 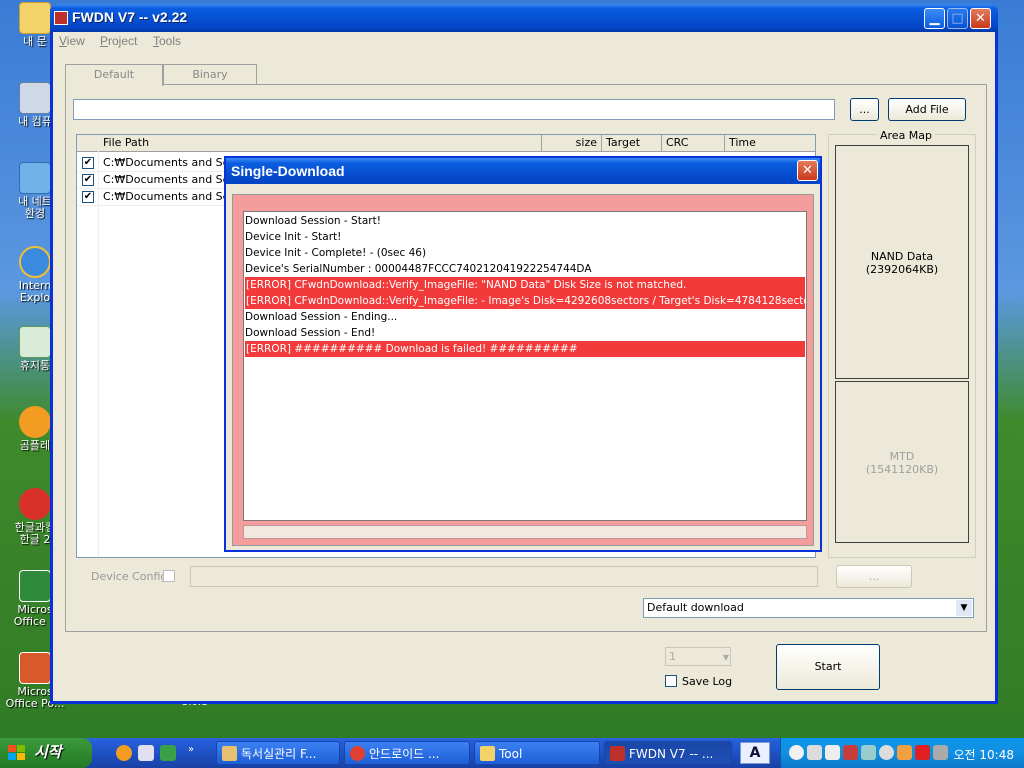 I want to click on dialog-close-button: ✕, so click(x=807, y=170).